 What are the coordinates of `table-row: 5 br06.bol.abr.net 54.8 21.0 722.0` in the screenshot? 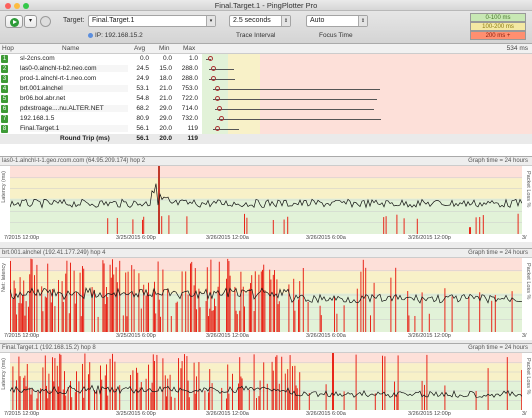 It's located at (266, 99).